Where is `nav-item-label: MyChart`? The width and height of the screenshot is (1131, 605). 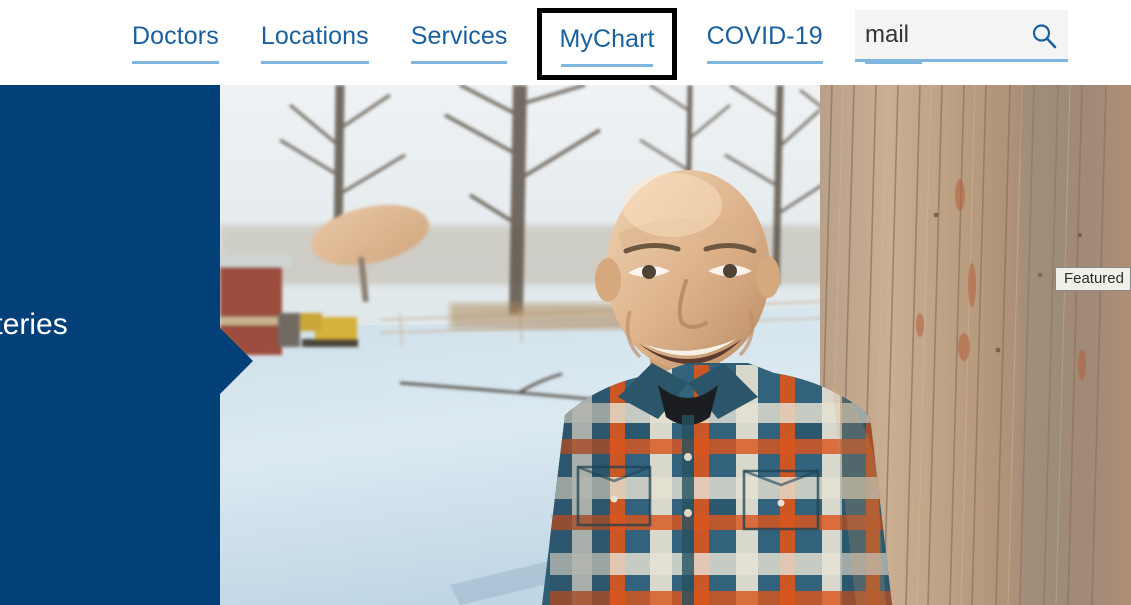
nav-item-label: MyChart is located at coordinates (607, 39).